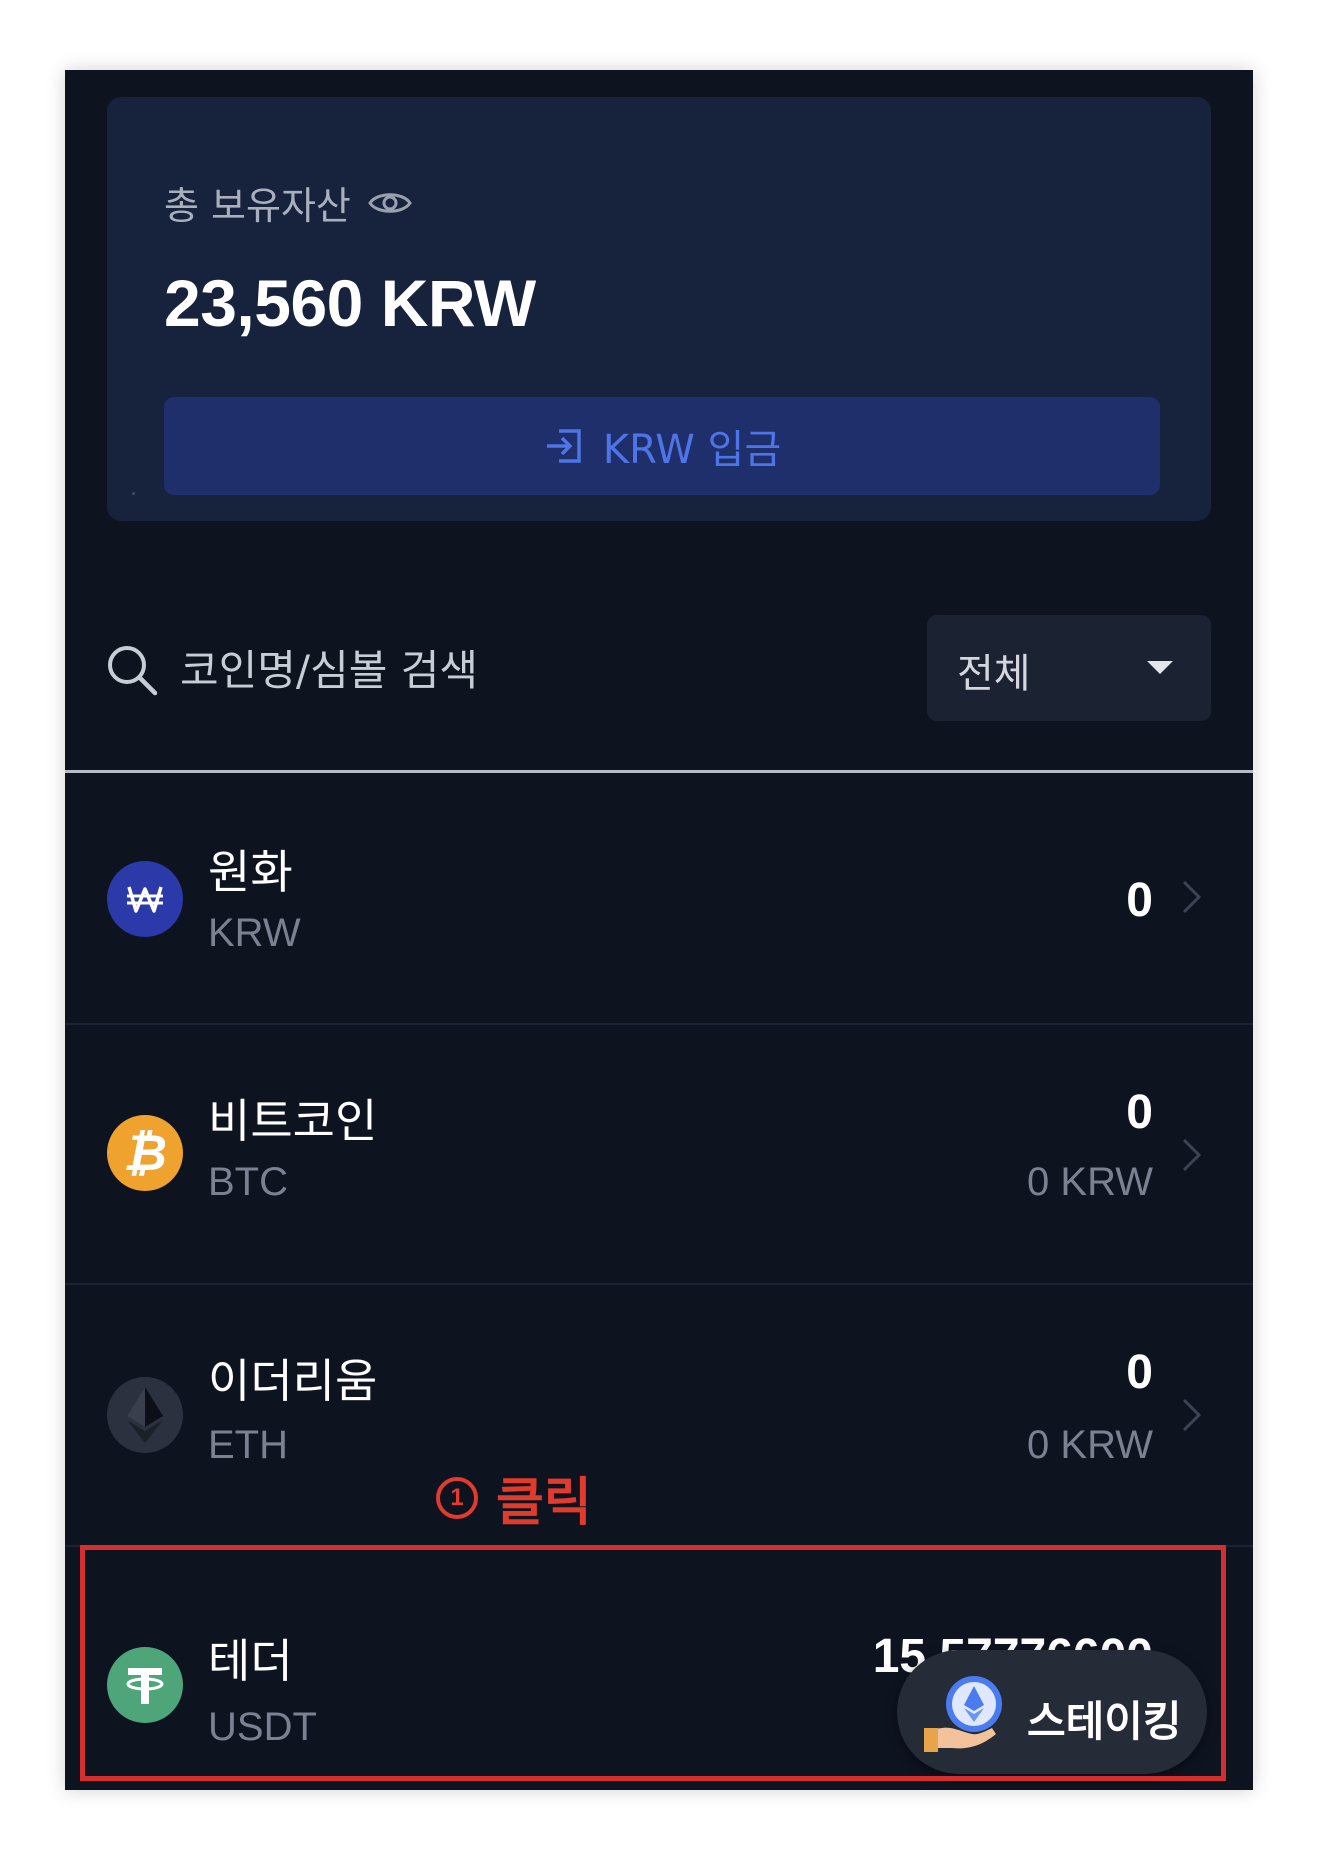 This screenshot has width=1320, height=1853. I want to click on card-dot, so click(133, 493).